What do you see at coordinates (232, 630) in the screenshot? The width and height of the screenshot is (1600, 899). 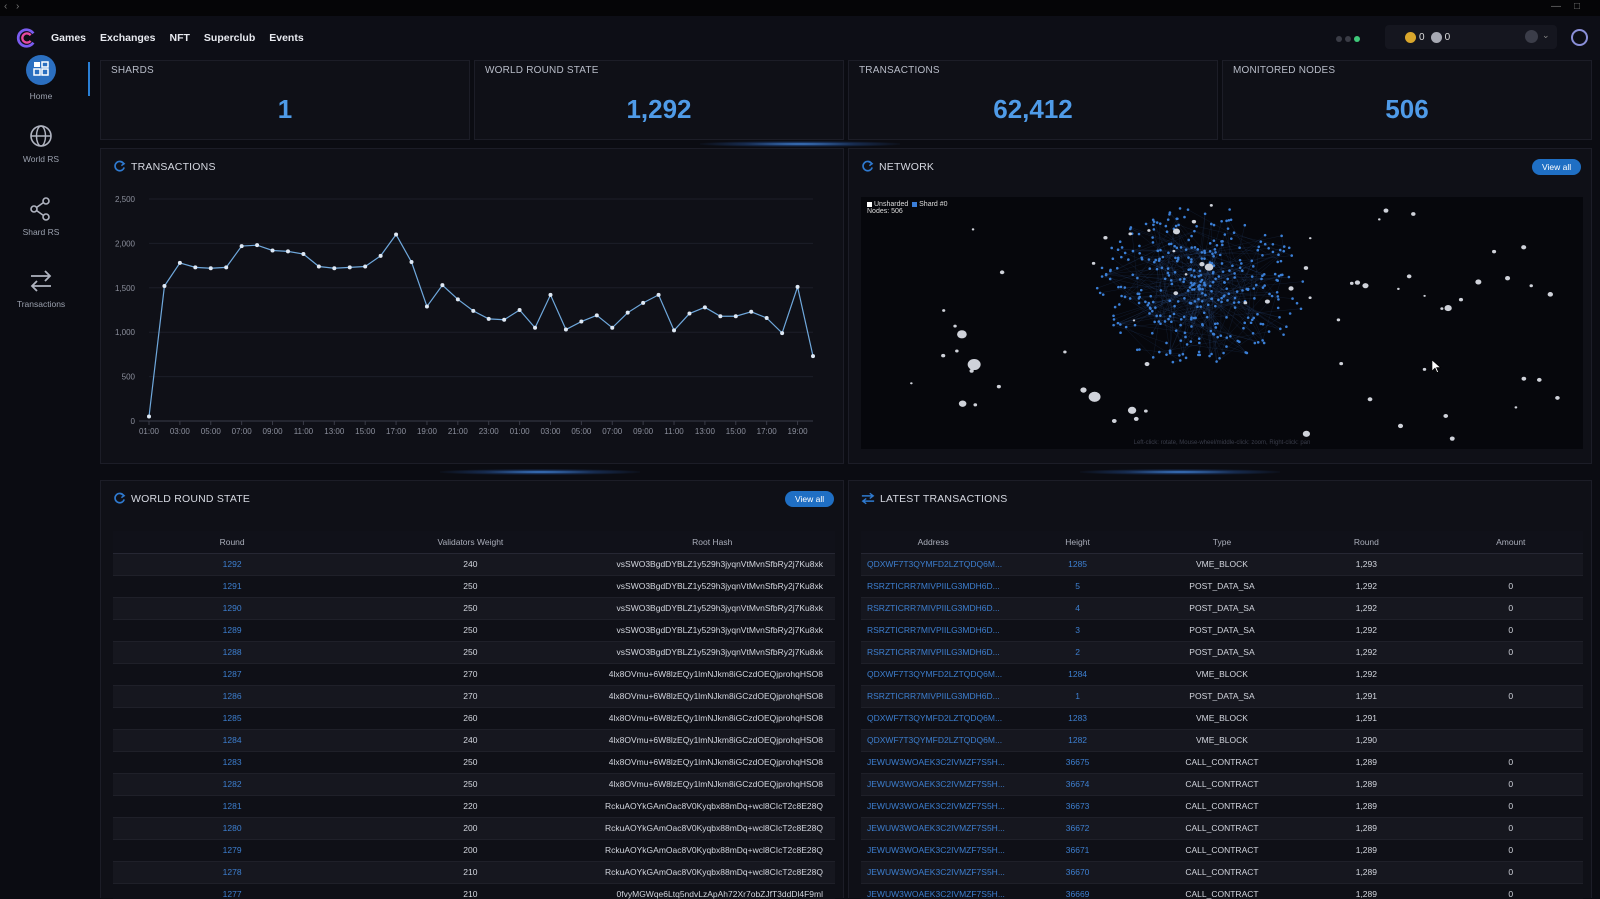 I see `round-cell: 1289` at bounding box center [232, 630].